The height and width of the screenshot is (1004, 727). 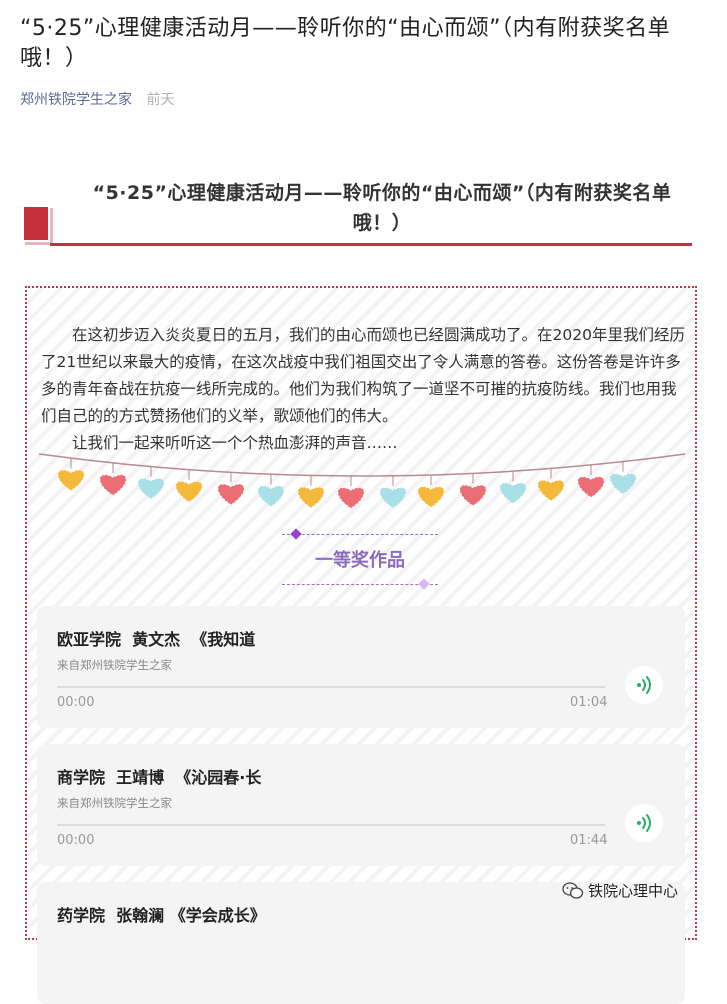 I want to click on section-title: “5·25”心理健康活动月——聆听你的“由心而颂”（内有附获奖名单哦！）, so click(x=382, y=208).